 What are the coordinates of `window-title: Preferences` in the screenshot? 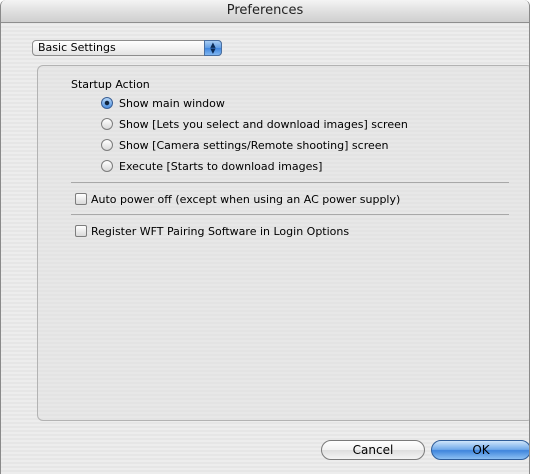 It's located at (265, 11).